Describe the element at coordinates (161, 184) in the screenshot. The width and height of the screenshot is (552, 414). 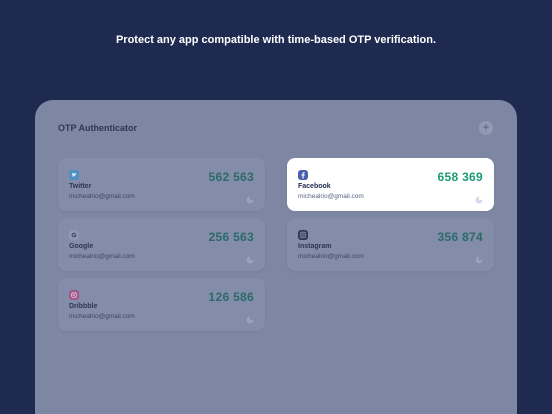
I see `account-card-twitter: Twitter michealrio@gmail.com 562 563` at that location.